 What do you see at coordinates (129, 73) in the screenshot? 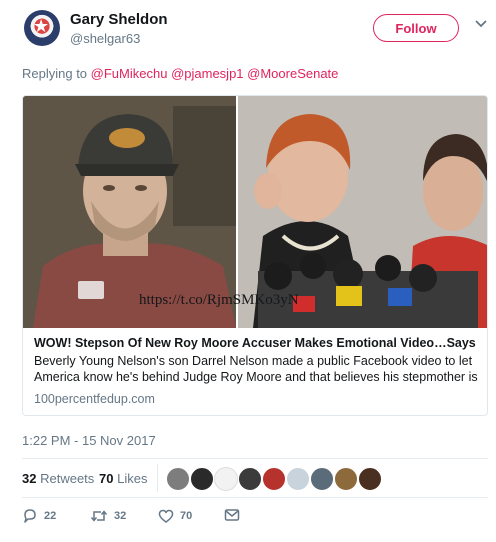
I see `mention-link: @FuMikechu` at bounding box center [129, 73].